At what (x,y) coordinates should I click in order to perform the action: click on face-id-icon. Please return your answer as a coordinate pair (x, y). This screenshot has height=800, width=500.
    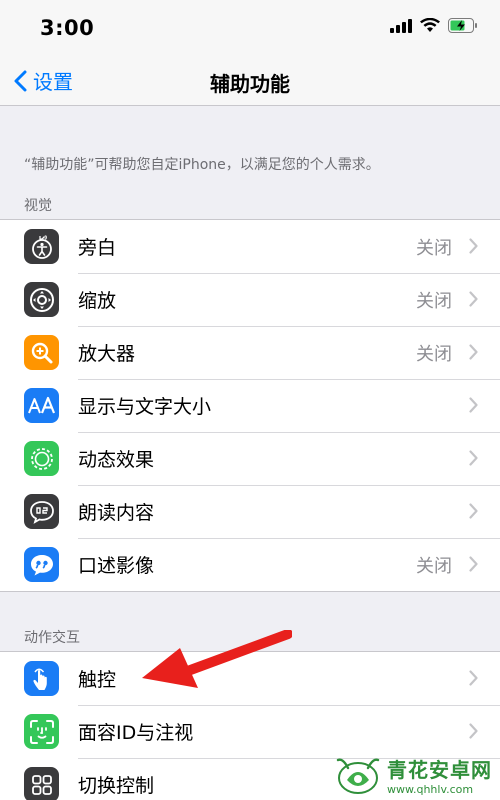
    Looking at the image, I should click on (41, 731).